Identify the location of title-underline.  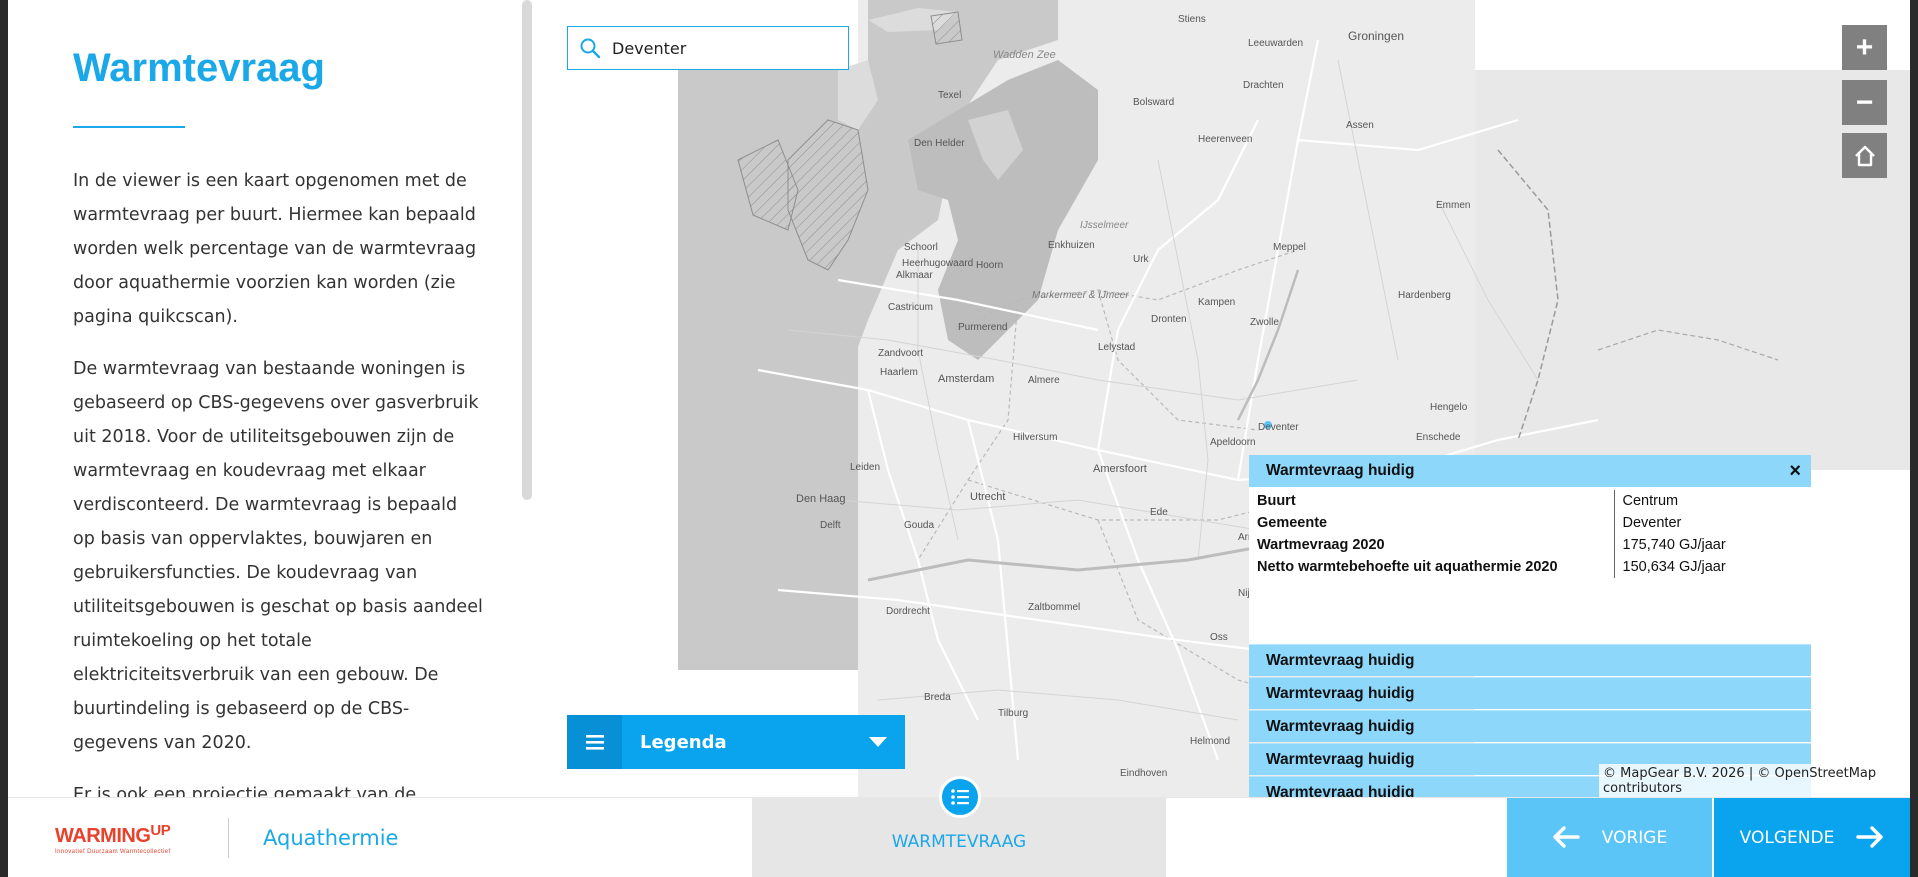
(129, 127).